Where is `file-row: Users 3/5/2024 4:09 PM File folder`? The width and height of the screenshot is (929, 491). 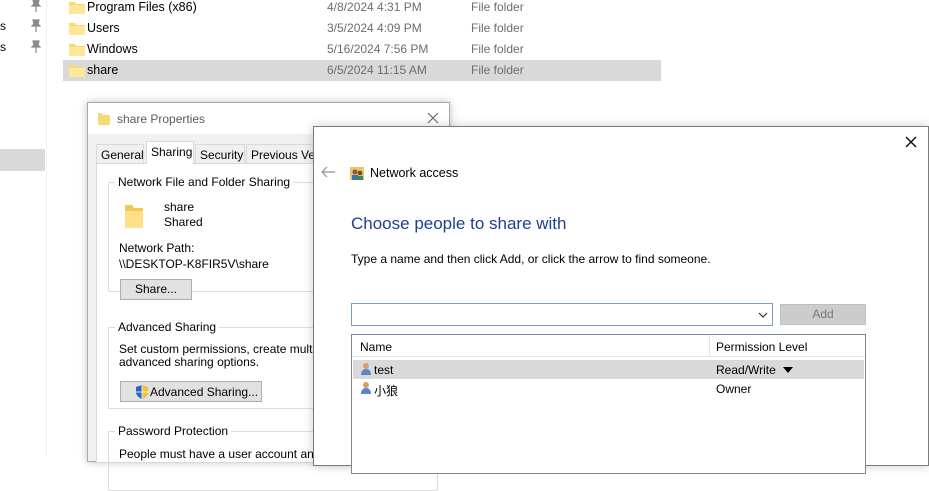 file-row: Users 3/5/2024 4:09 PM File folder is located at coordinates (362, 28).